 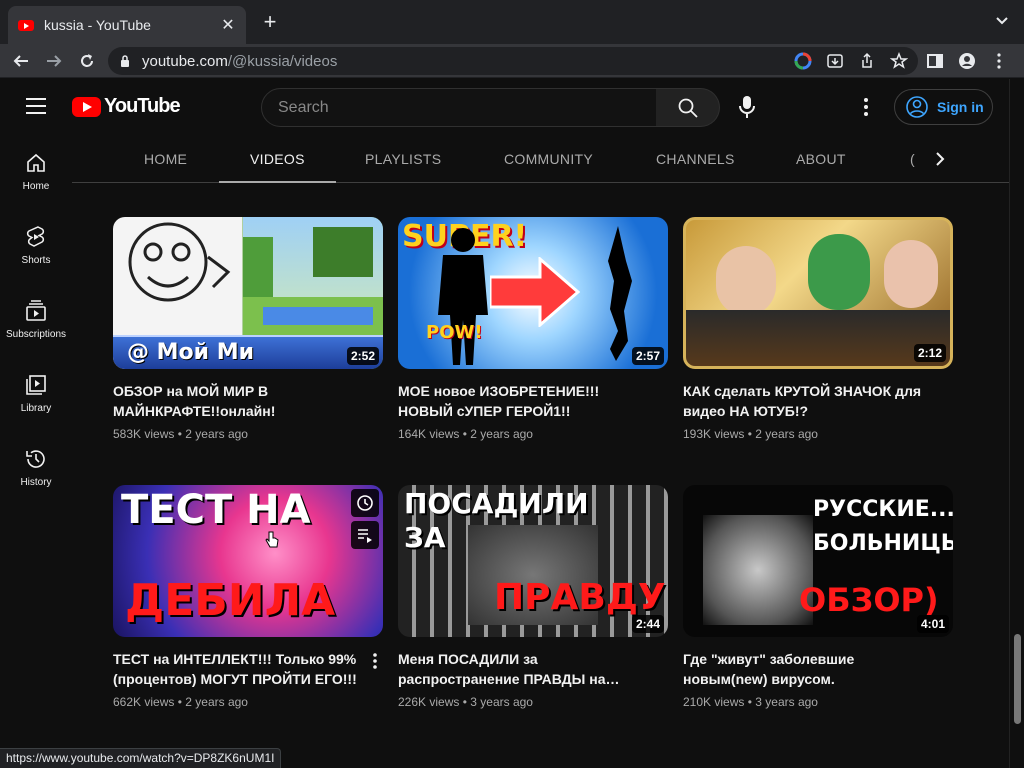 I want to click on search-button, so click(x=688, y=107).